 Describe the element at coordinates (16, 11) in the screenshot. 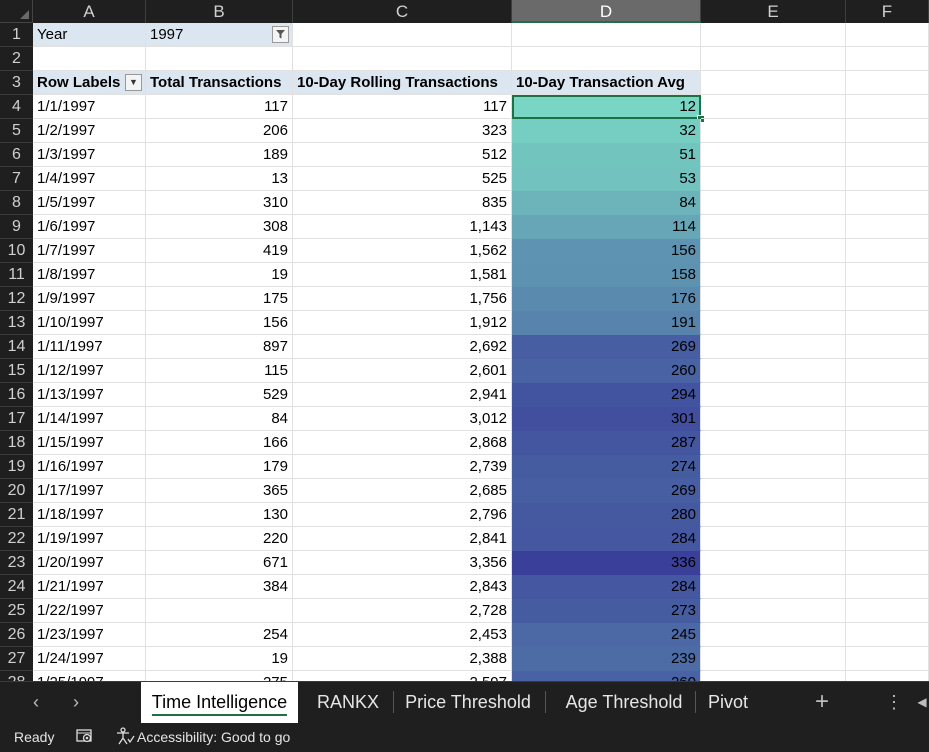

I see `select-all-button` at that location.